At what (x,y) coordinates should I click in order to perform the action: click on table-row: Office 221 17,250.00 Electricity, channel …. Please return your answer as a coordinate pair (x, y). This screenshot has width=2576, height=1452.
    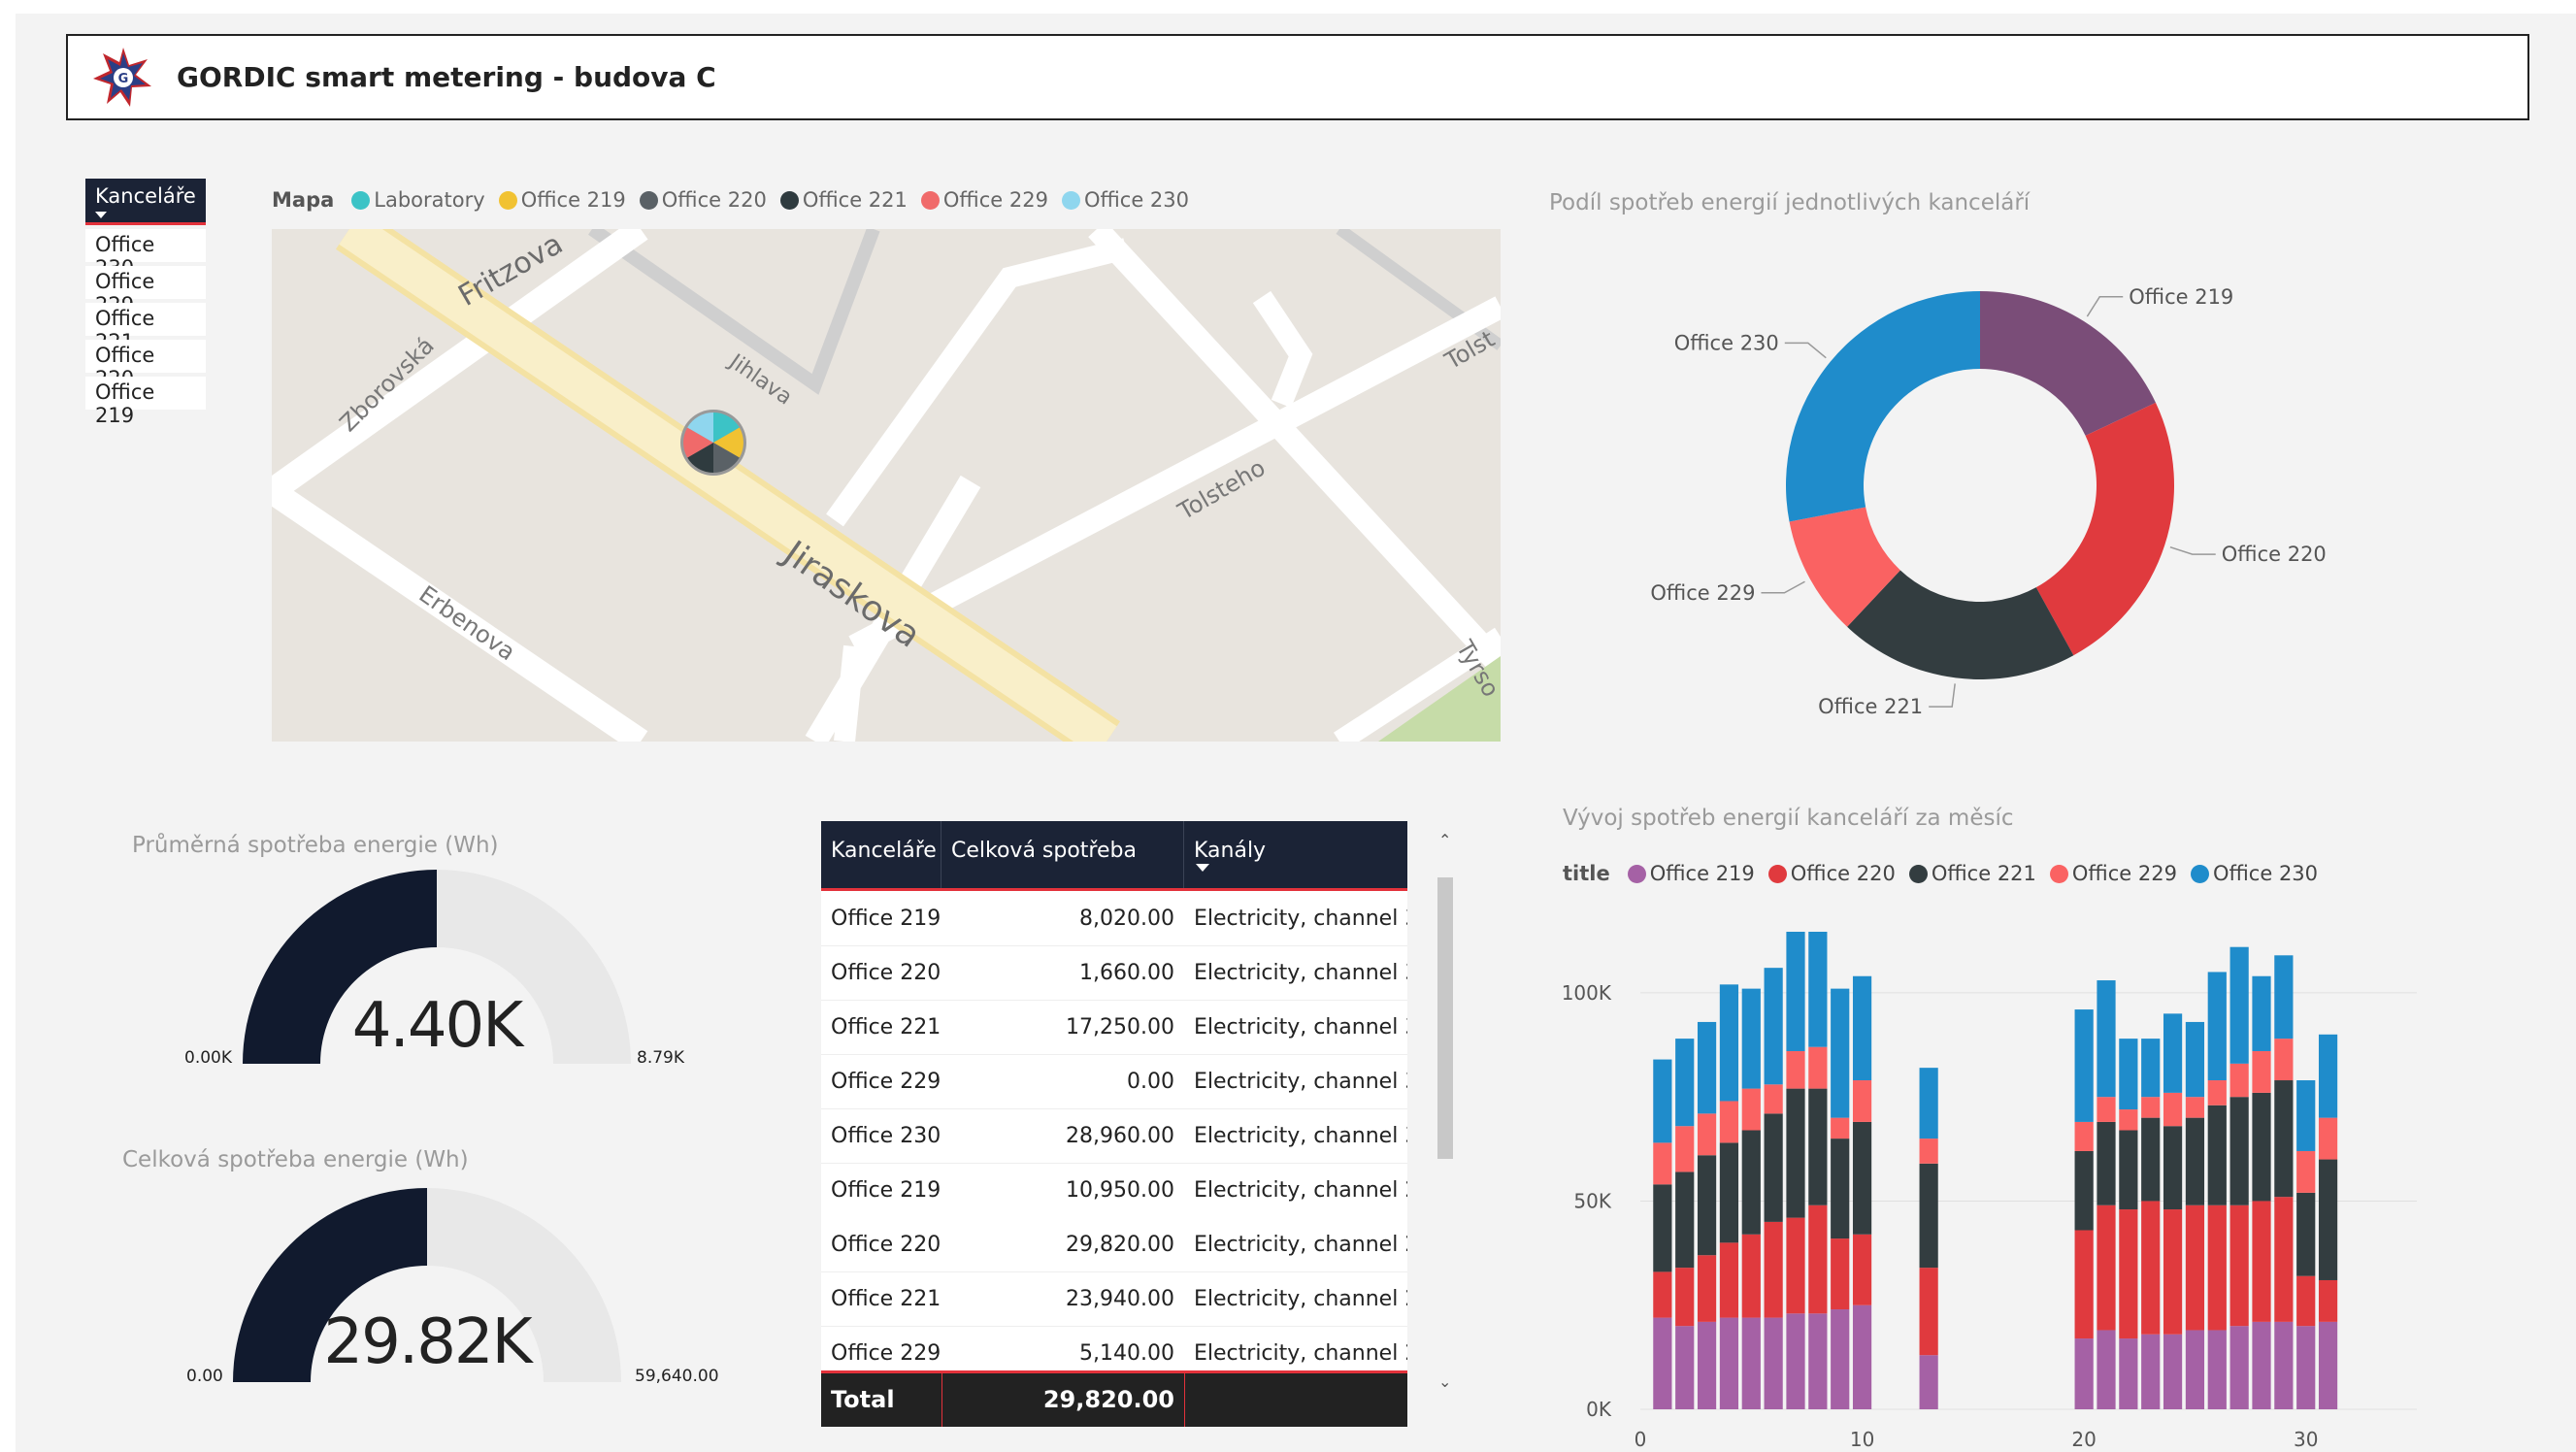
    Looking at the image, I should click on (1114, 1027).